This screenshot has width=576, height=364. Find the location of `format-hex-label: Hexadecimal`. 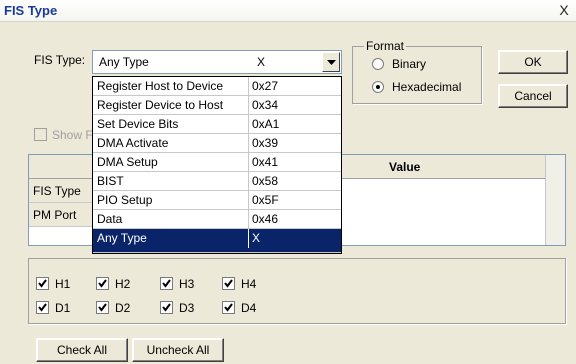

format-hex-label: Hexadecimal is located at coordinates (427, 87).